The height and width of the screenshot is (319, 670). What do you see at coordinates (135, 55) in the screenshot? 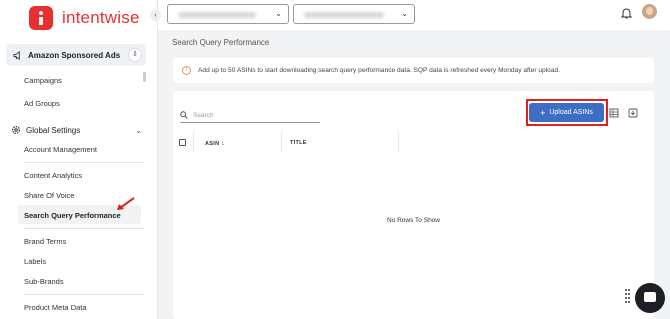
I see `up-down-chevron-icon: ⇕` at bounding box center [135, 55].